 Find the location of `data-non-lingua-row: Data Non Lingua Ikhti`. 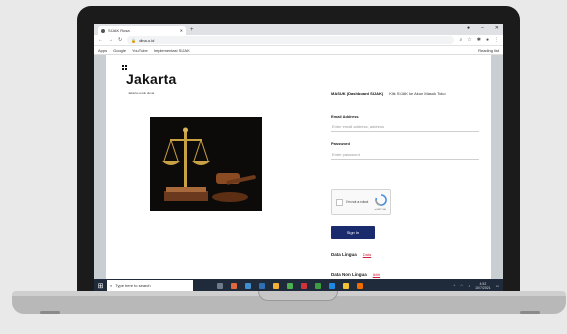

data-non-lingua-row: Data Non Lingua Ikhti is located at coordinates (355, 274).